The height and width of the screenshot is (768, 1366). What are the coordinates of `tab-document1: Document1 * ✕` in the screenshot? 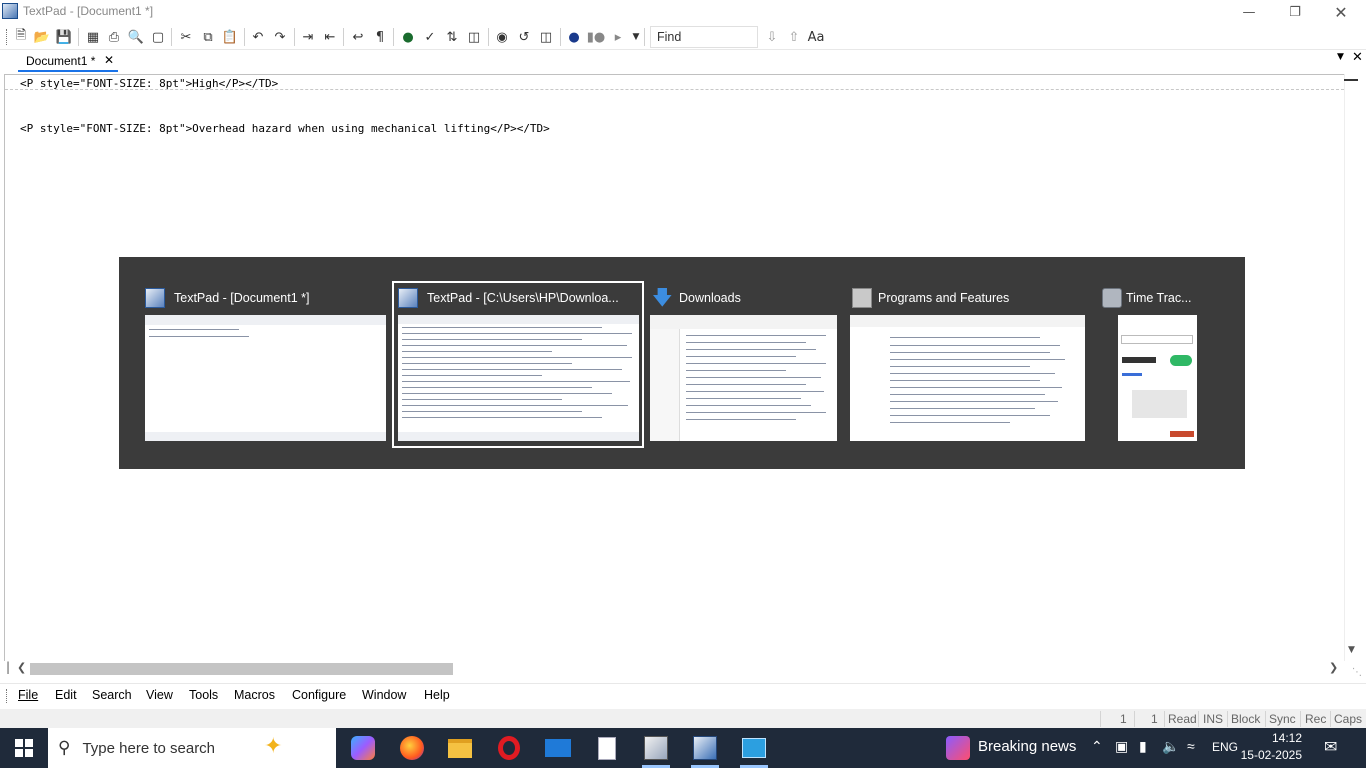 It's located at (68, 62).